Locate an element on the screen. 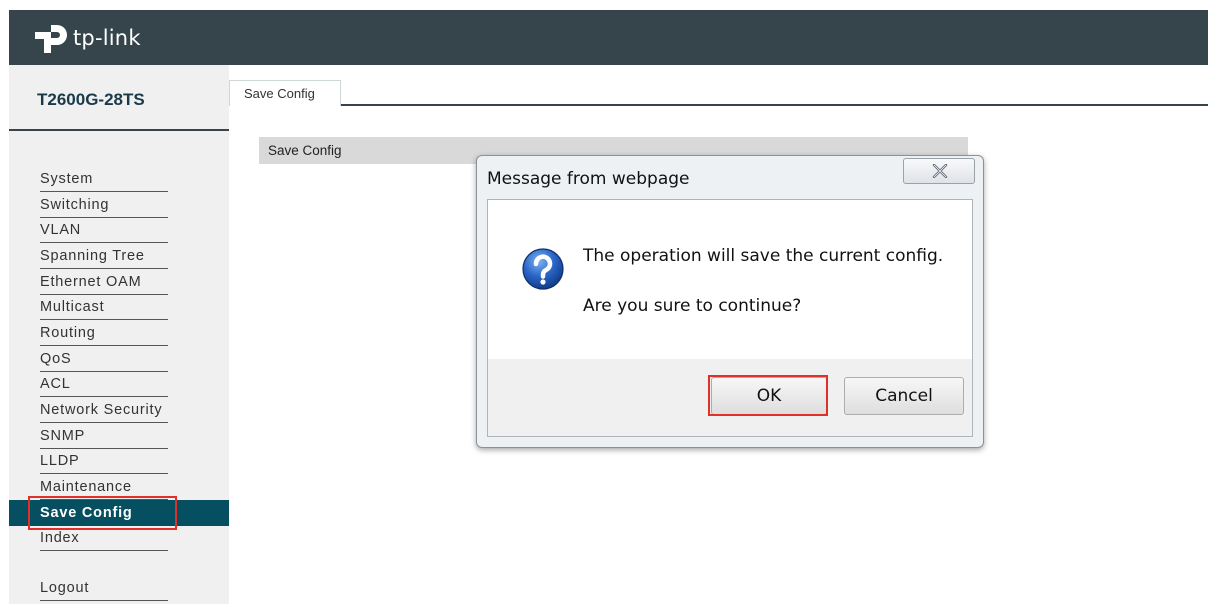 Image resolution: width=1208 pixels, height=604 pixels. save-config-highlight is located at coordinates (102, 513).